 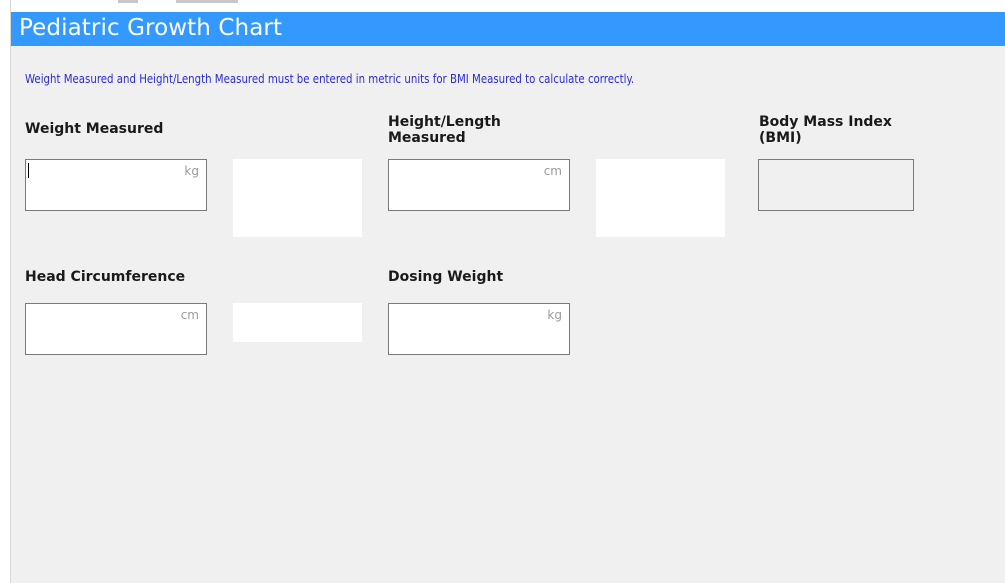 I want to click on left-edge, so click(x=5, y=291).